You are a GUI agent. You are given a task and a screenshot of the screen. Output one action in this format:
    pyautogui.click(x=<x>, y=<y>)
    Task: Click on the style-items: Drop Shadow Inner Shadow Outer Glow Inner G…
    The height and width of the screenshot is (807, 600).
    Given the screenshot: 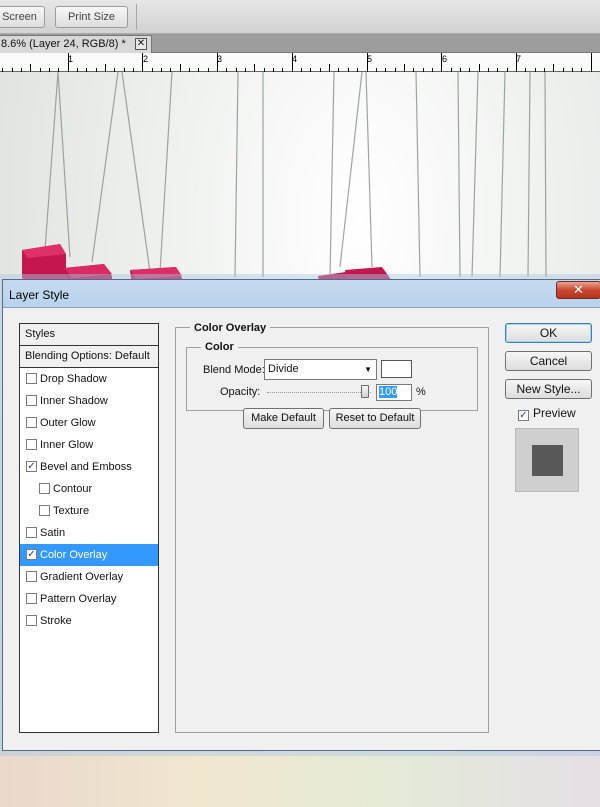 What is the action you would take?
    pyautogui.click(x=89, y=500)
    